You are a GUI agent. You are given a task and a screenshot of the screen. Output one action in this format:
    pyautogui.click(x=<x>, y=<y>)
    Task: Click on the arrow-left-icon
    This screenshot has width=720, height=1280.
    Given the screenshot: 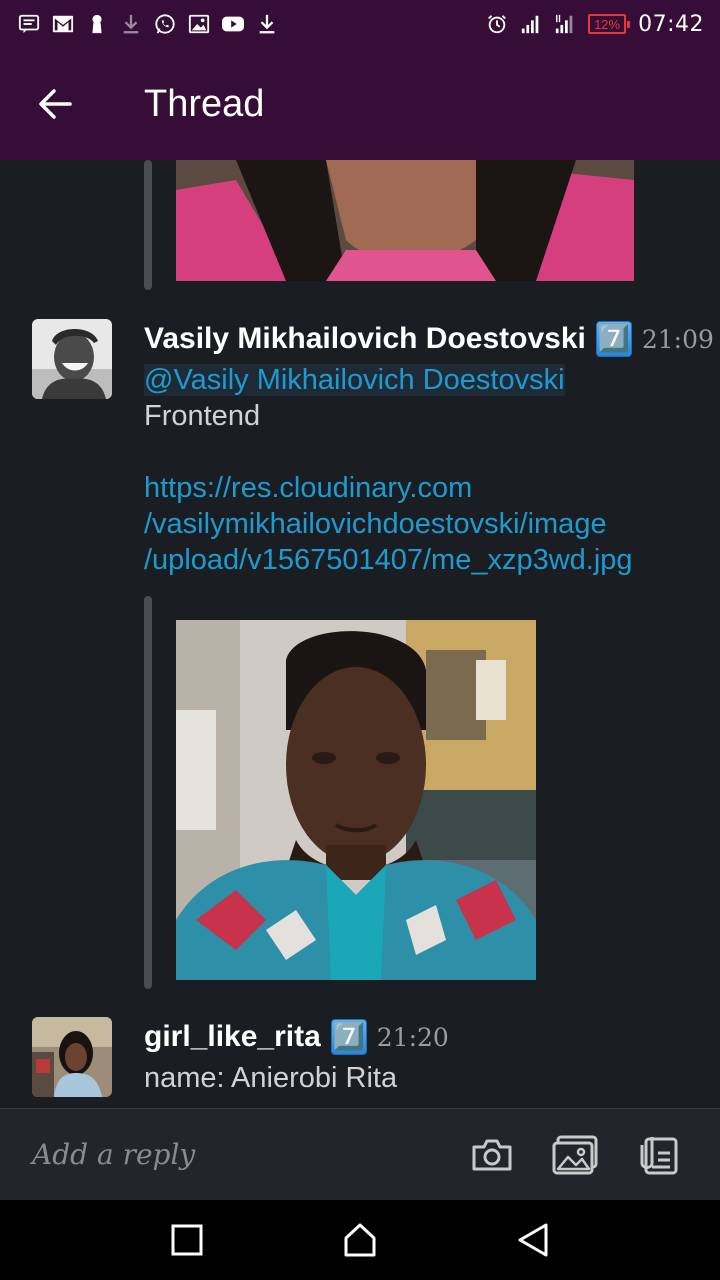 What is the action you would take?
    pyautogui.click(x=55, y=104)
    